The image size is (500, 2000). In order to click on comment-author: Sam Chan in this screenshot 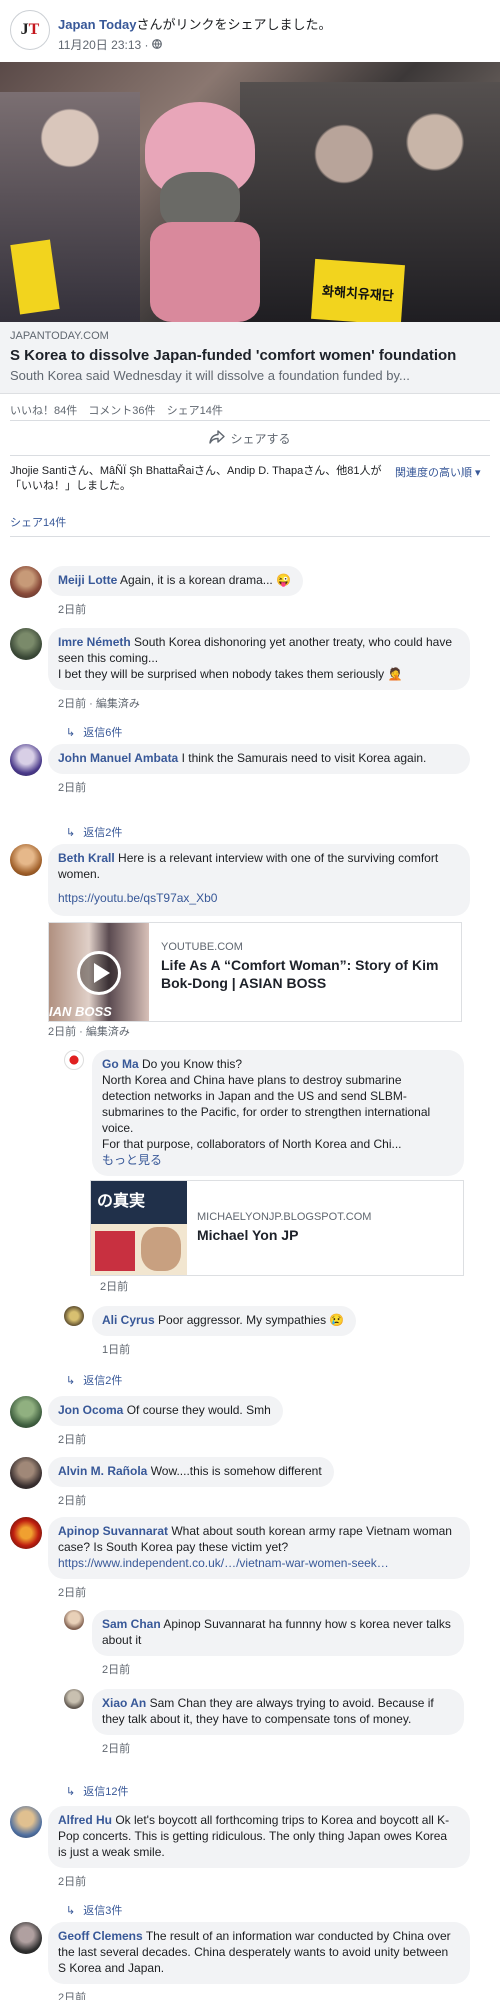, I will do `click(131, 1624)`.